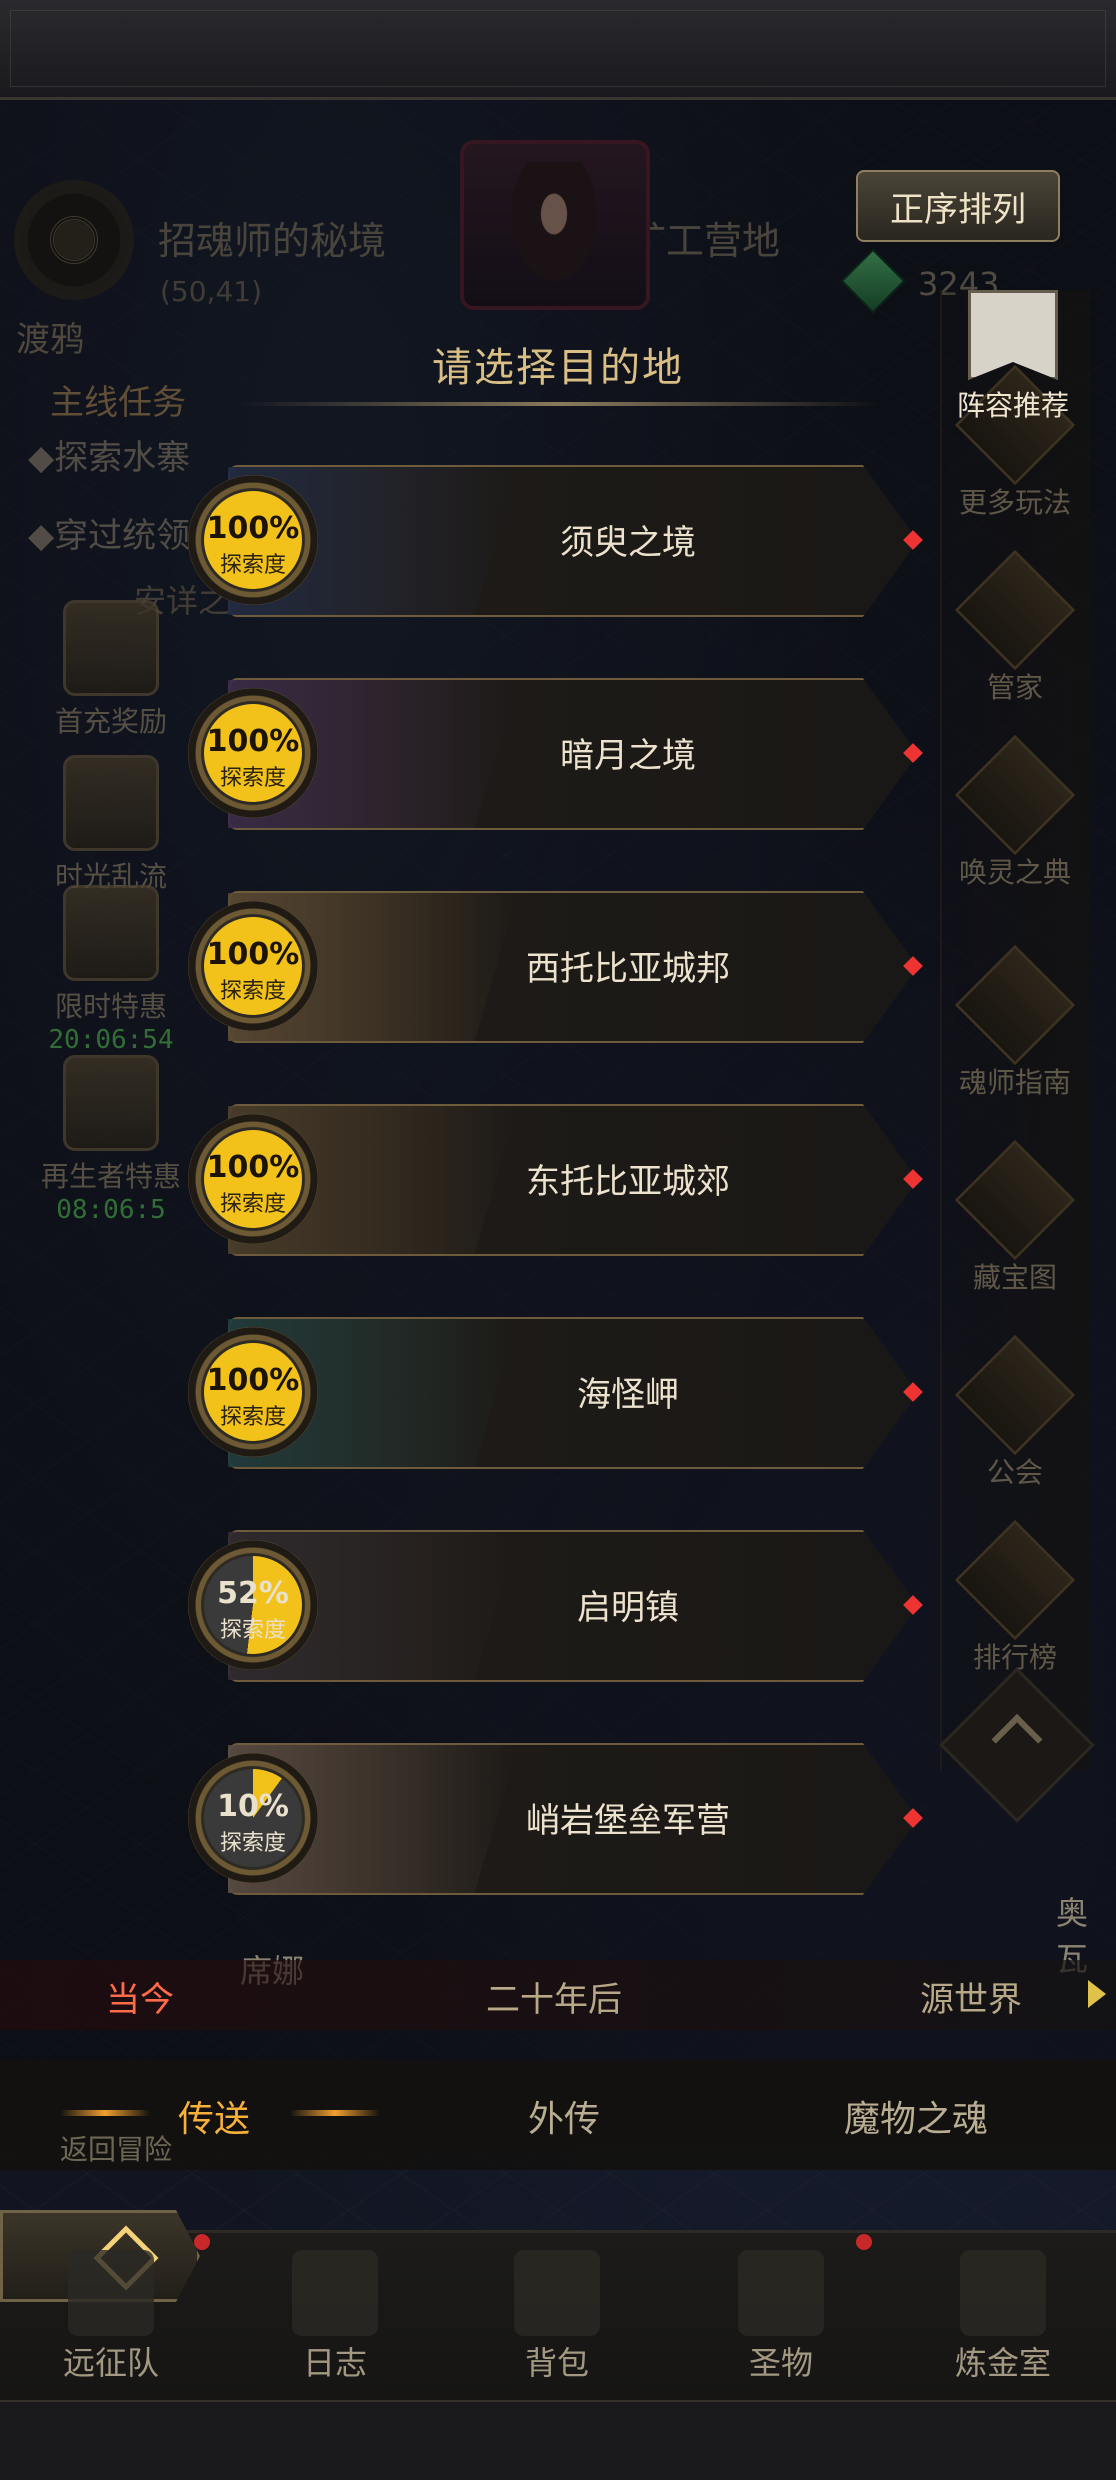 The height and width of the screenshot is (2480, 1116). What do you see at coordinates (335, 2293) in the screenshot?
I see `journal-icon` at bounding box center [335, 2293].